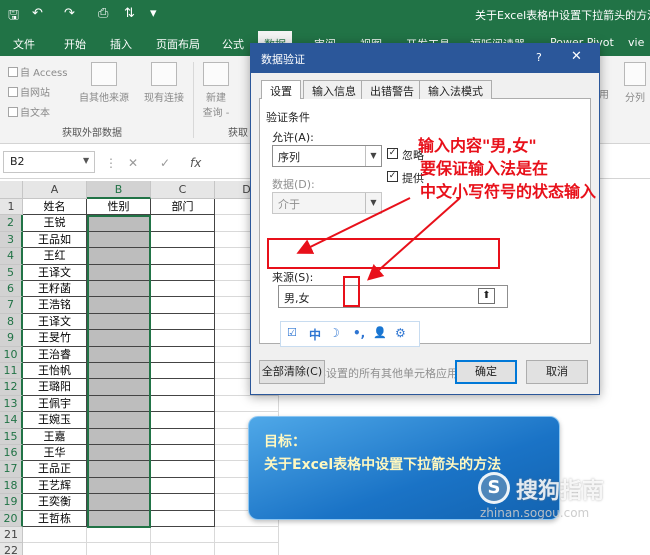 This screenshot has height=555, width=650. I want to click on sogou-logo-icon: S, so click(494, 488).